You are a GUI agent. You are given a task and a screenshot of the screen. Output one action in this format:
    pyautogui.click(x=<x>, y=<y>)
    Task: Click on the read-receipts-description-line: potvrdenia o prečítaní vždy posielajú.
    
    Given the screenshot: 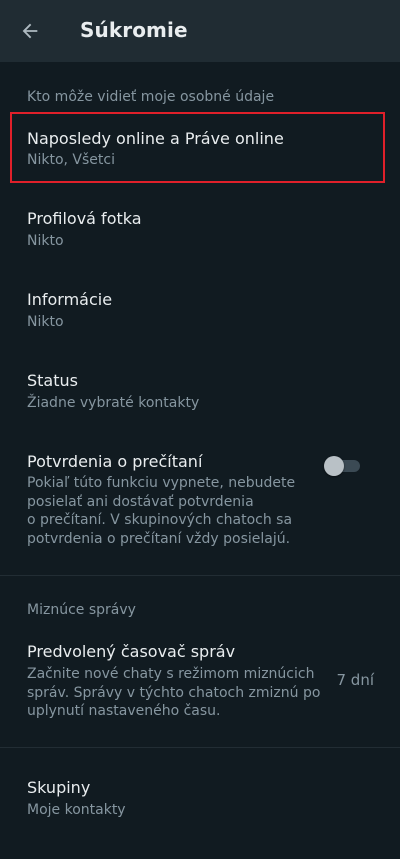 What is the action you would take?
    pyautogui.click(x=159, y=538)
    